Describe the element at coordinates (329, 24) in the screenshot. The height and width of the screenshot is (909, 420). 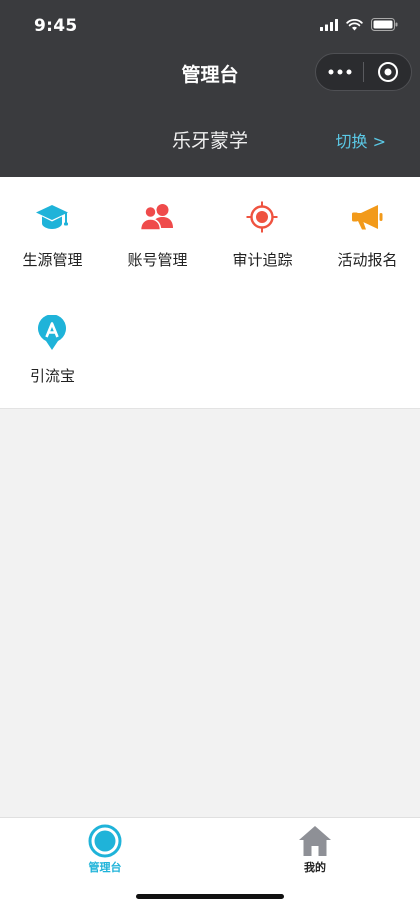
I see `signal-icon` at that location.